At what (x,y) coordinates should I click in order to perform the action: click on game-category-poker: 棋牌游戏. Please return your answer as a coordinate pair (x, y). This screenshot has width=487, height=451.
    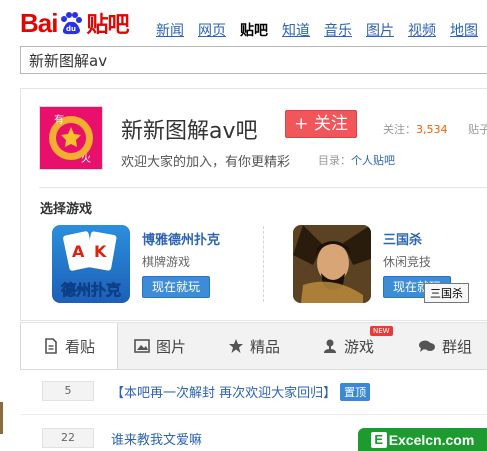
    Looking at the image, I should click on (166, 262).